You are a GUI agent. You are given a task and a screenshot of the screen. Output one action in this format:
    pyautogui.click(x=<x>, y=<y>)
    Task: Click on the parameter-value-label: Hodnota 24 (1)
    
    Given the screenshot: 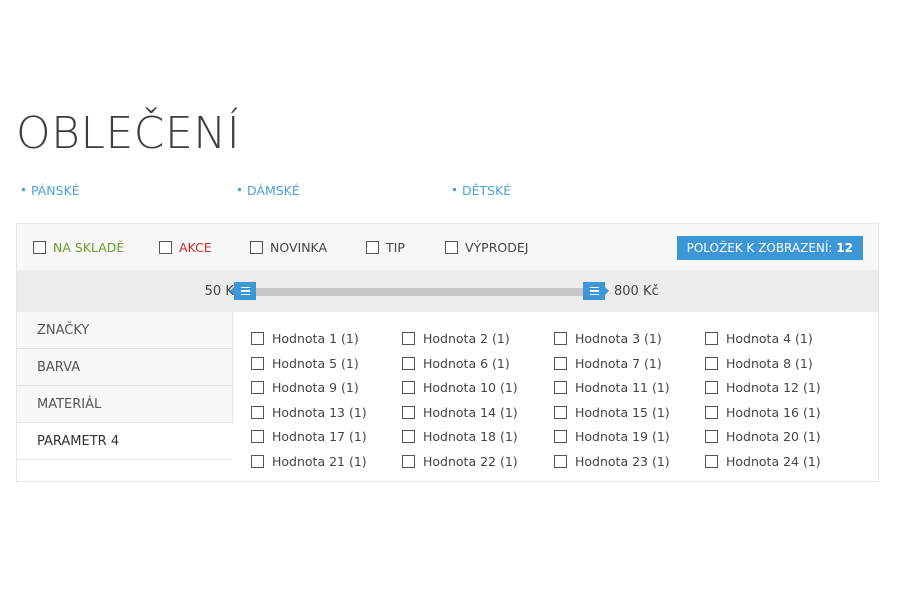 What is the action you would take?
    pyautogui.click(x=773, y=461)
    